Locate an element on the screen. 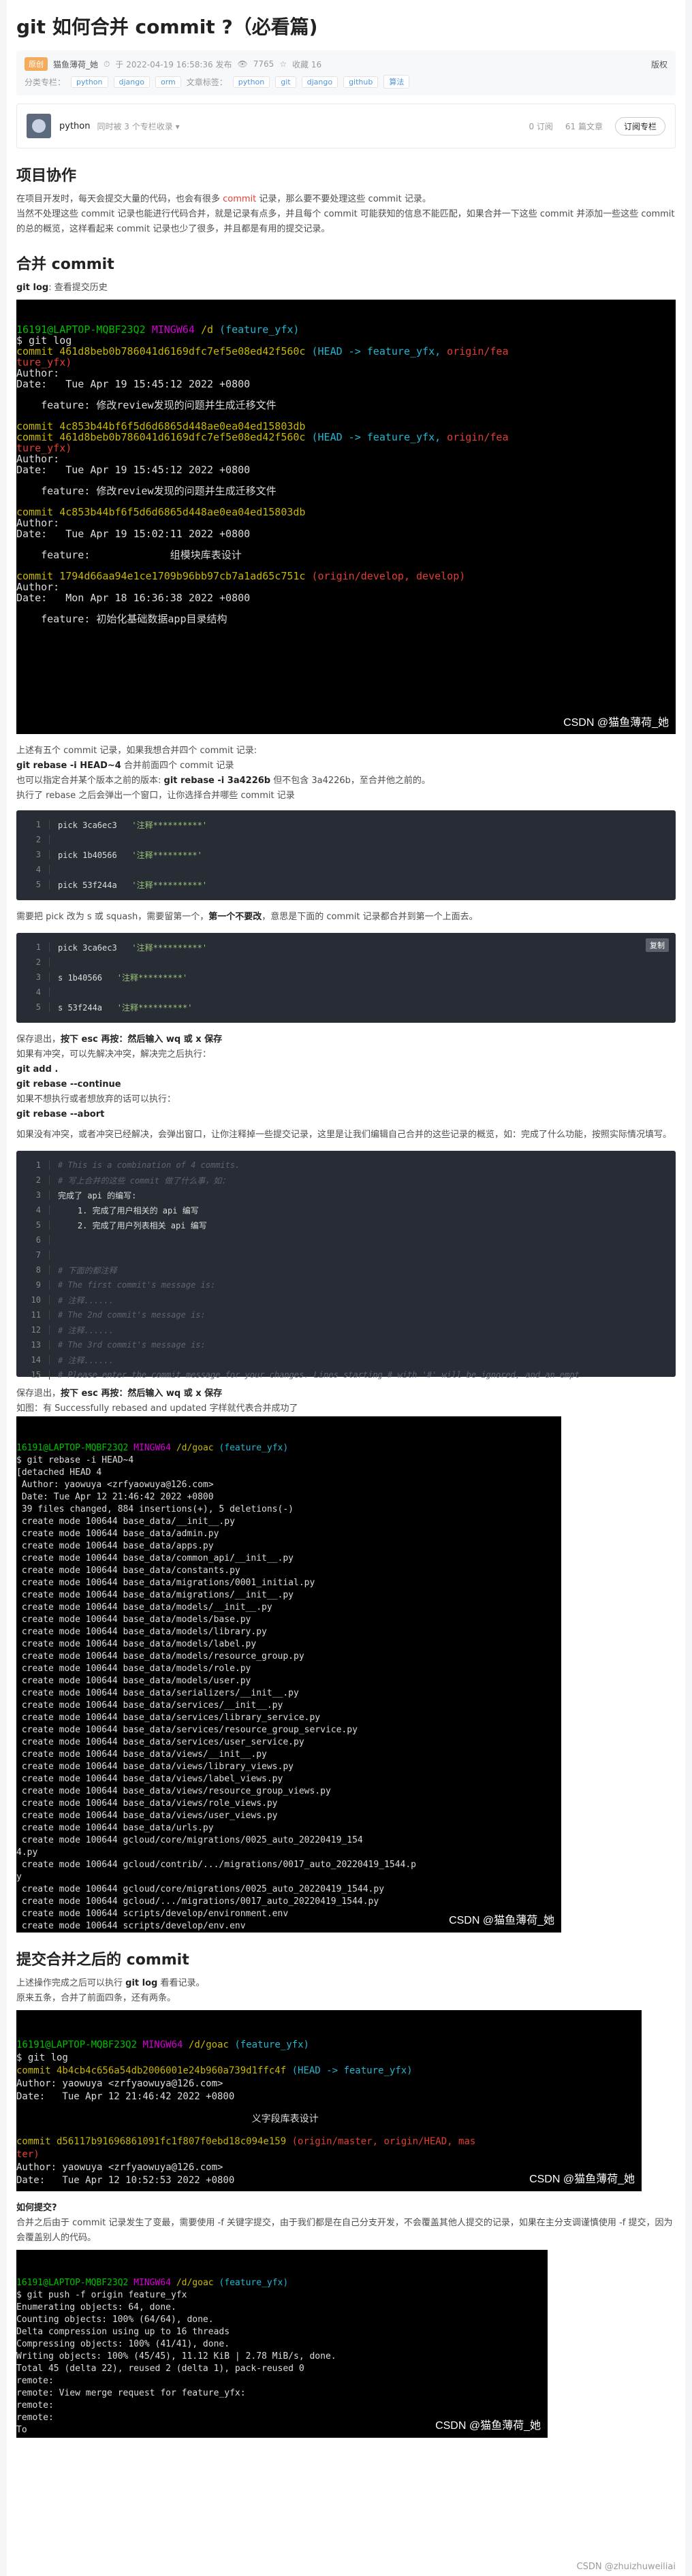 Image resolution: width=692 pixels, height=2576 pixels. line-number: 2 is located at coordinates (33, 1180).